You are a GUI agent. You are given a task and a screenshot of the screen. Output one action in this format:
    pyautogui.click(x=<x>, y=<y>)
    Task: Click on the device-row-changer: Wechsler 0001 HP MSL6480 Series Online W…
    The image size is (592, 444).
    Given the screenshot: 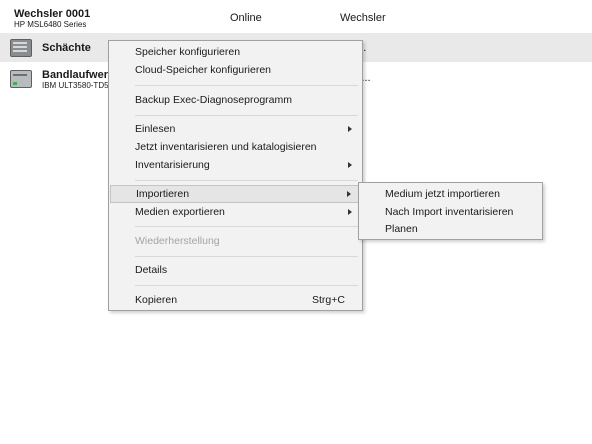 What is the action you would take?
    pyautogui.click(x=296, y=15)
    